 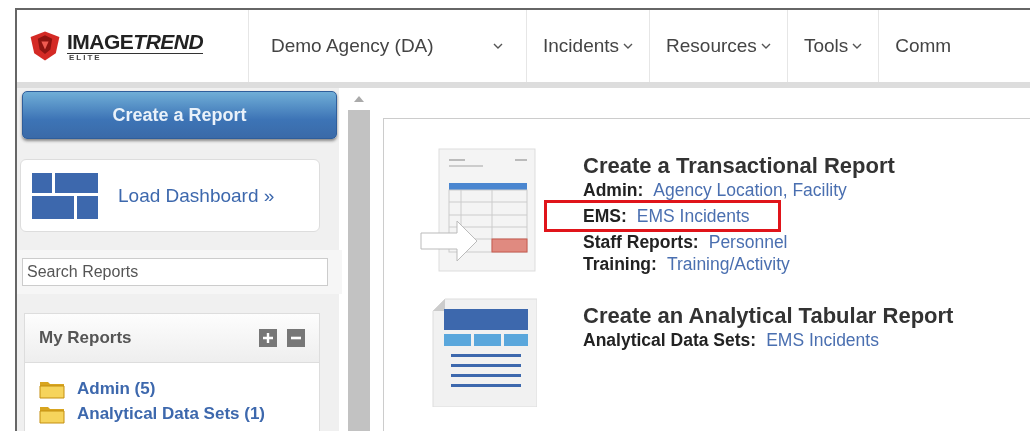 What do you see at coordinates (86, 338) in the screenshot?
I see `panel-title: My Reports` at bounding box center [86, 338].